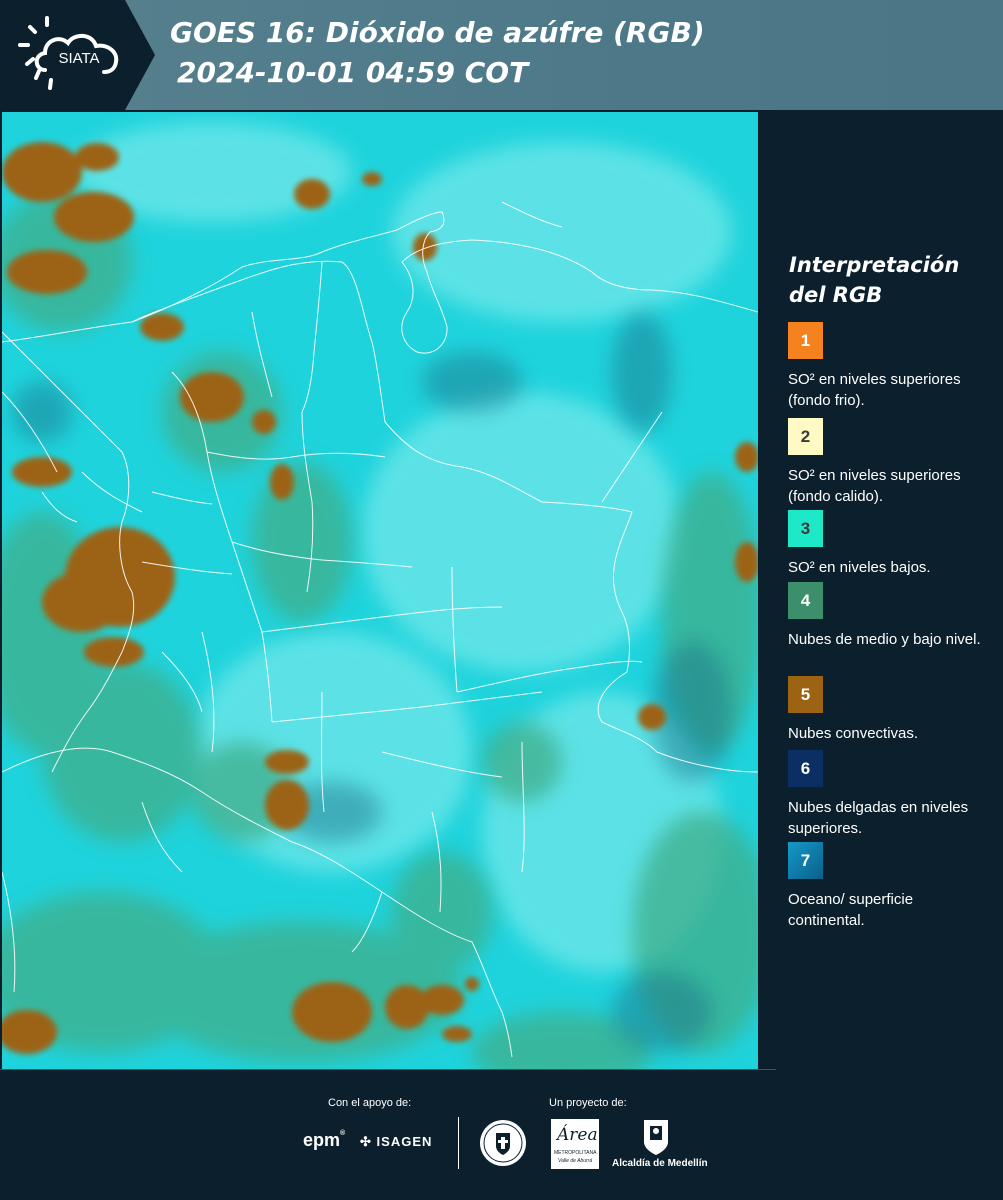 The width and height of the screenshot is (1003, 1200). I want to click on alcaldia-logo-text: Alcaldía de Medellín, so click(660, 1163).